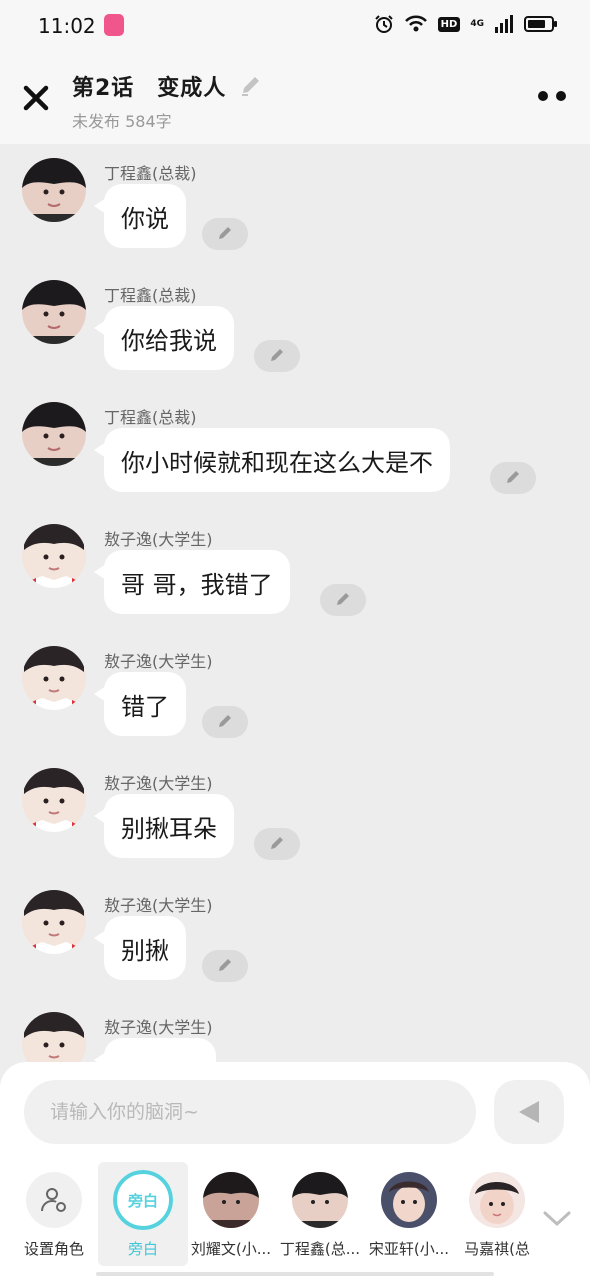 This screenshot has height=1280, width=590. I want to click on battery-icon, so click(540, 24).